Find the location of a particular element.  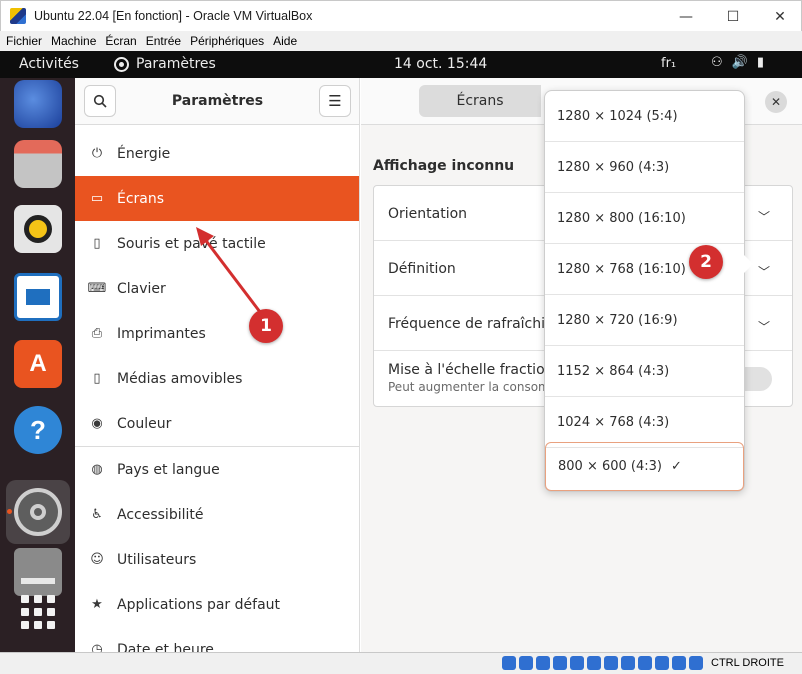

virtualbox-icon is located at coordinates (18, 16).